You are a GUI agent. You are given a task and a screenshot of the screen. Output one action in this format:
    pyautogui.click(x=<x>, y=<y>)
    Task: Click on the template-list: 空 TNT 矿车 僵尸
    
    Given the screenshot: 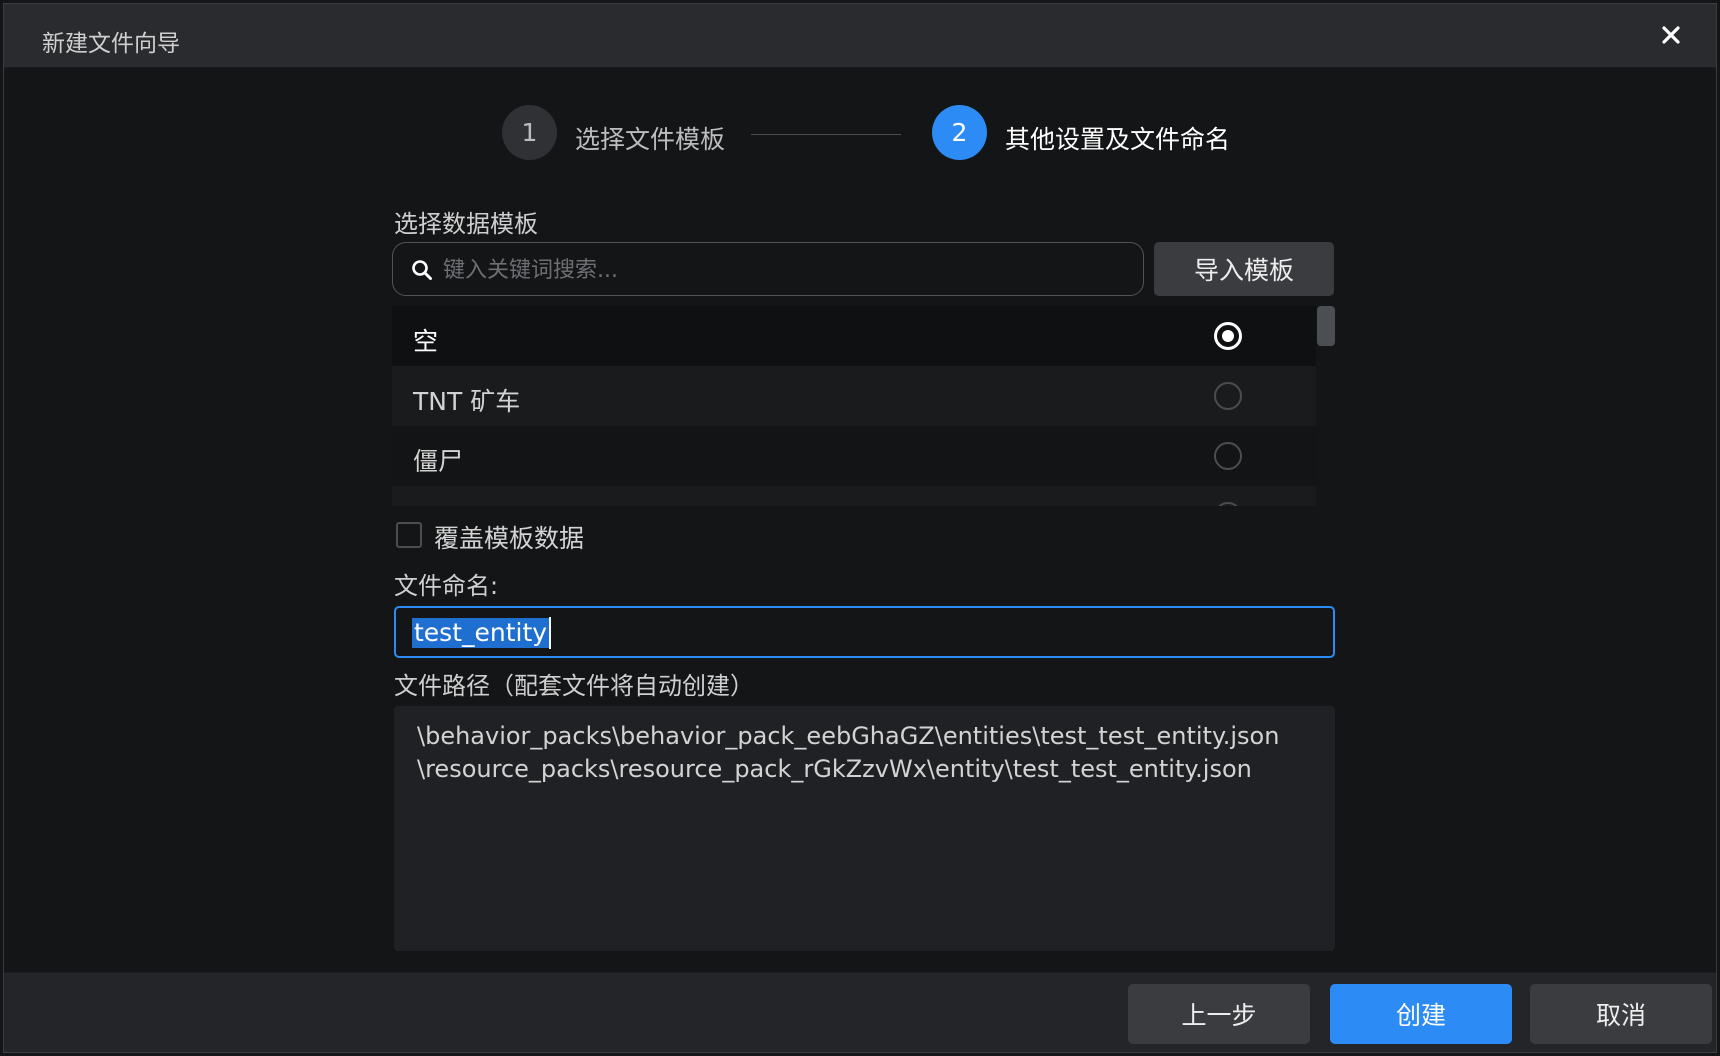 What is the action you would take?
    pyautogui.click(x=863, y=406)
    